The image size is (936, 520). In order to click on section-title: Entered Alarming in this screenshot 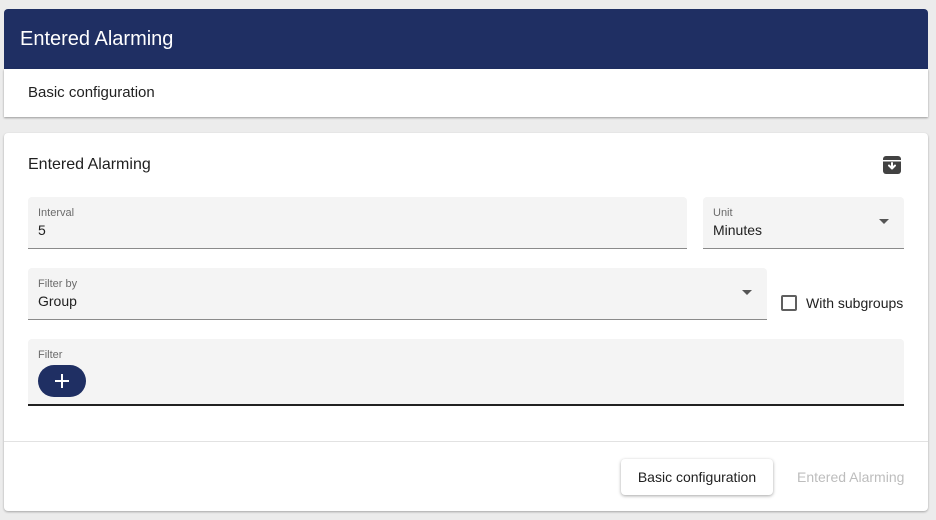, I will do `click(89, 164)`.